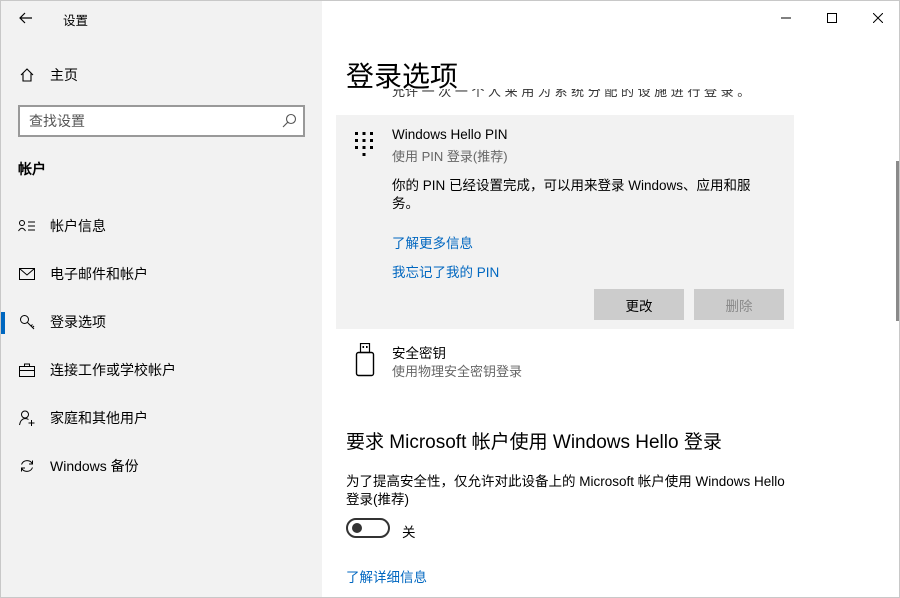 The width and height of the screenshot is (900, 598). Describe the element at coordinates (99, 274) in the screenshot. I see `sidebar-item-label: 电子邮件和帐户` at that location.